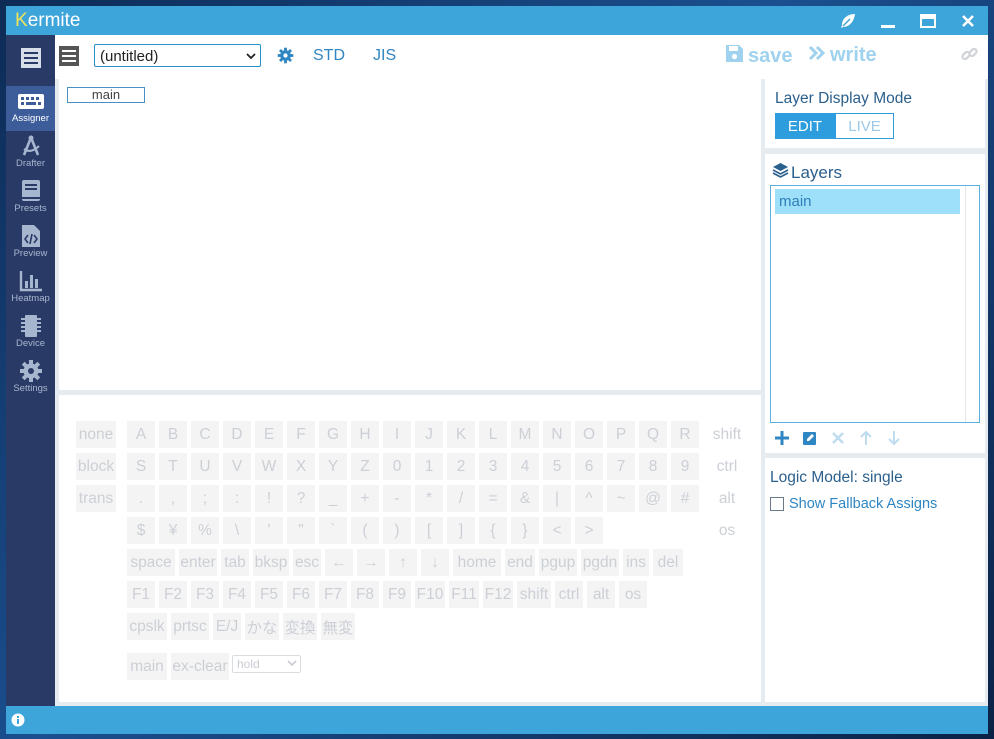 This screenshot has width=994, height=739. What do you see at coordinates (333, 466) in the screenshot?
I see `assign-key: Y` at bounding box center [333, 466].